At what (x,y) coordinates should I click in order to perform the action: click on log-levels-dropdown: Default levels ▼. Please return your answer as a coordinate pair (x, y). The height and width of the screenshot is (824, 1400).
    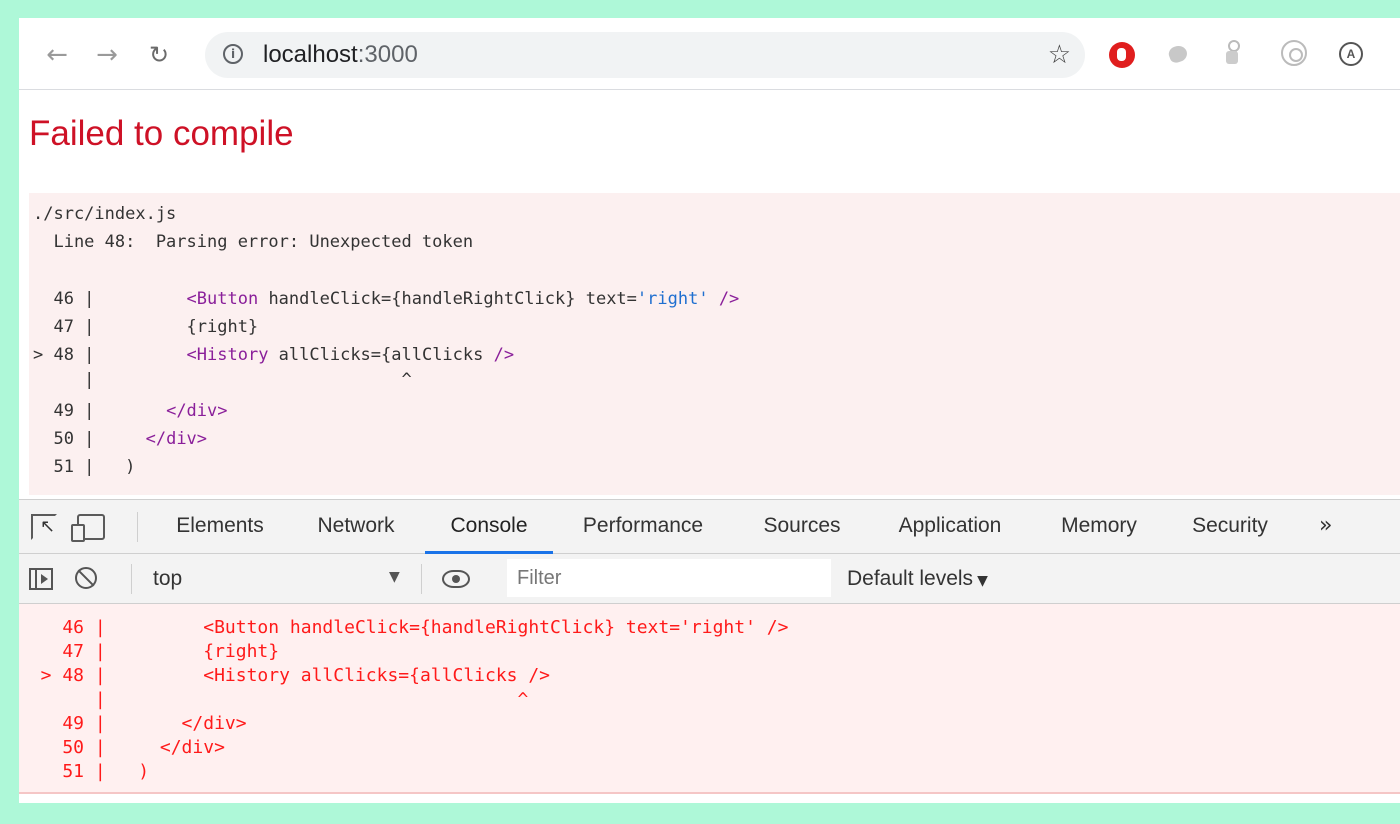
    Looking at the image, I should click on (917, 579).